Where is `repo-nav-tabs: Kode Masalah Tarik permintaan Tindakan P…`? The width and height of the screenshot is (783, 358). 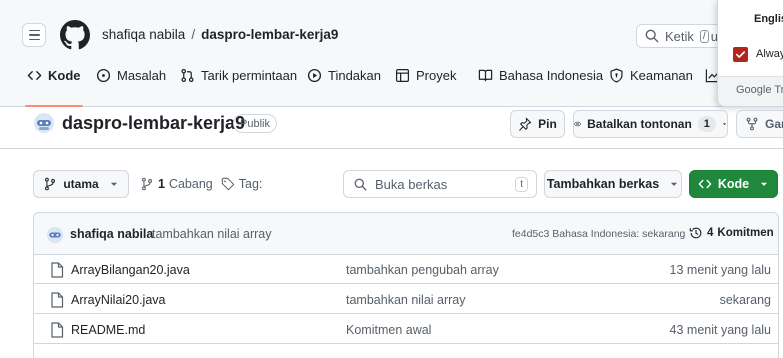
repo-nav-tabs: Kode Masalah Tarik permintaan Tindakan P… is located at coordinates (391, 86).